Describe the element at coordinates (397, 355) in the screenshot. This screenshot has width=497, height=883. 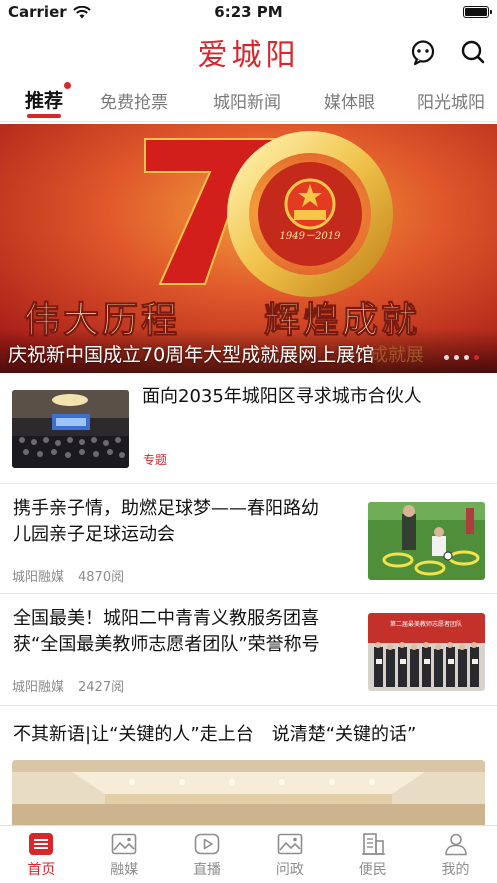
I see `banner-faded-text: 成就展` at that location.